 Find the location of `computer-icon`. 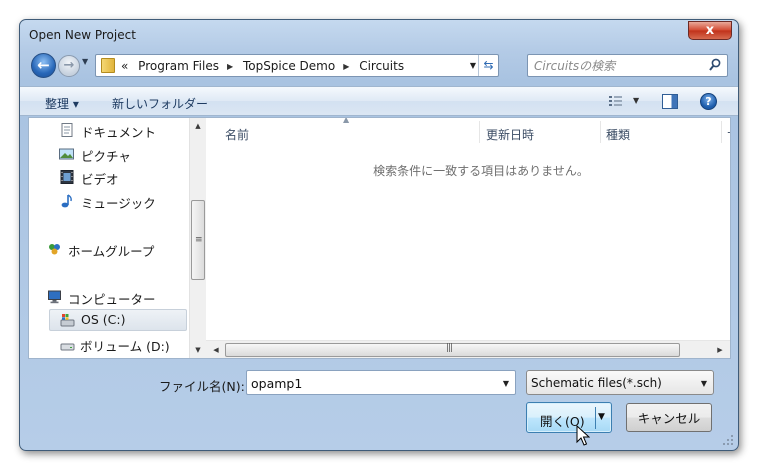

computer-icon is located at coordinates (54, 297).